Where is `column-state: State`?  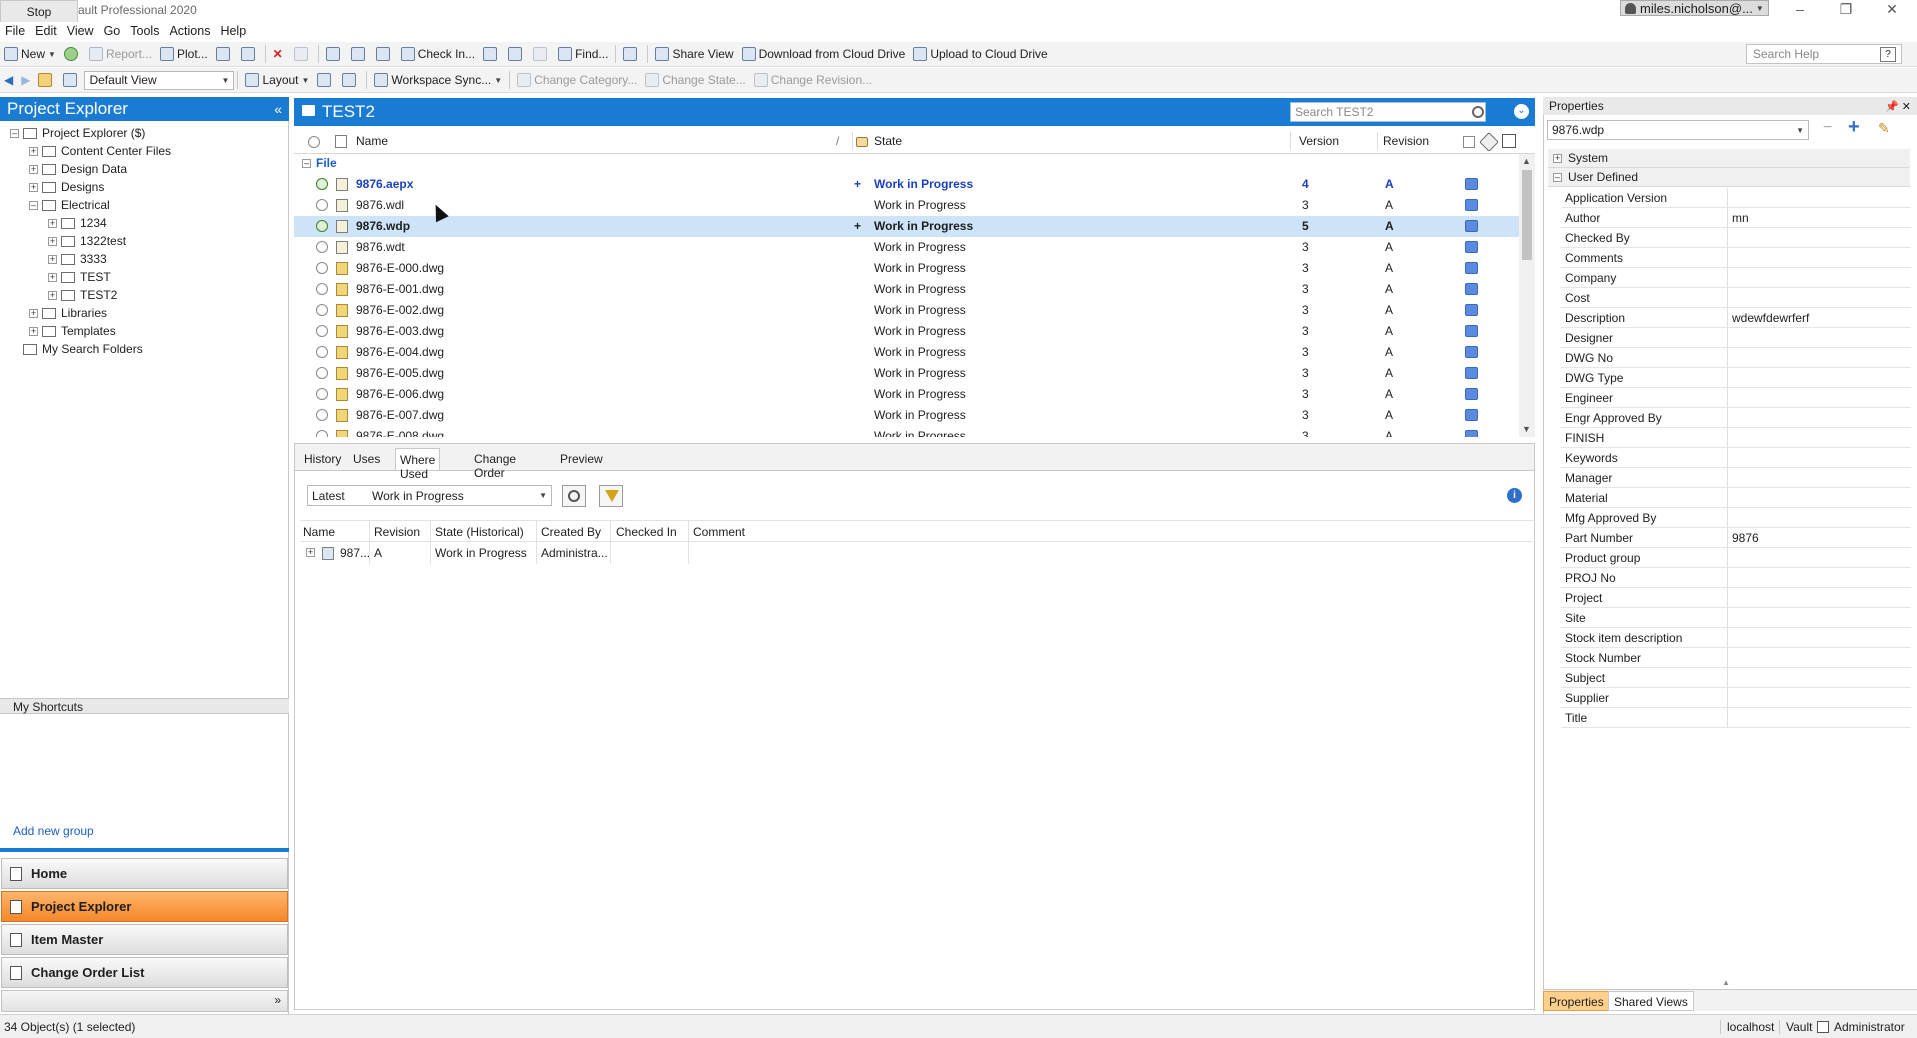 column-state: State is located at coordinates (888, 141).